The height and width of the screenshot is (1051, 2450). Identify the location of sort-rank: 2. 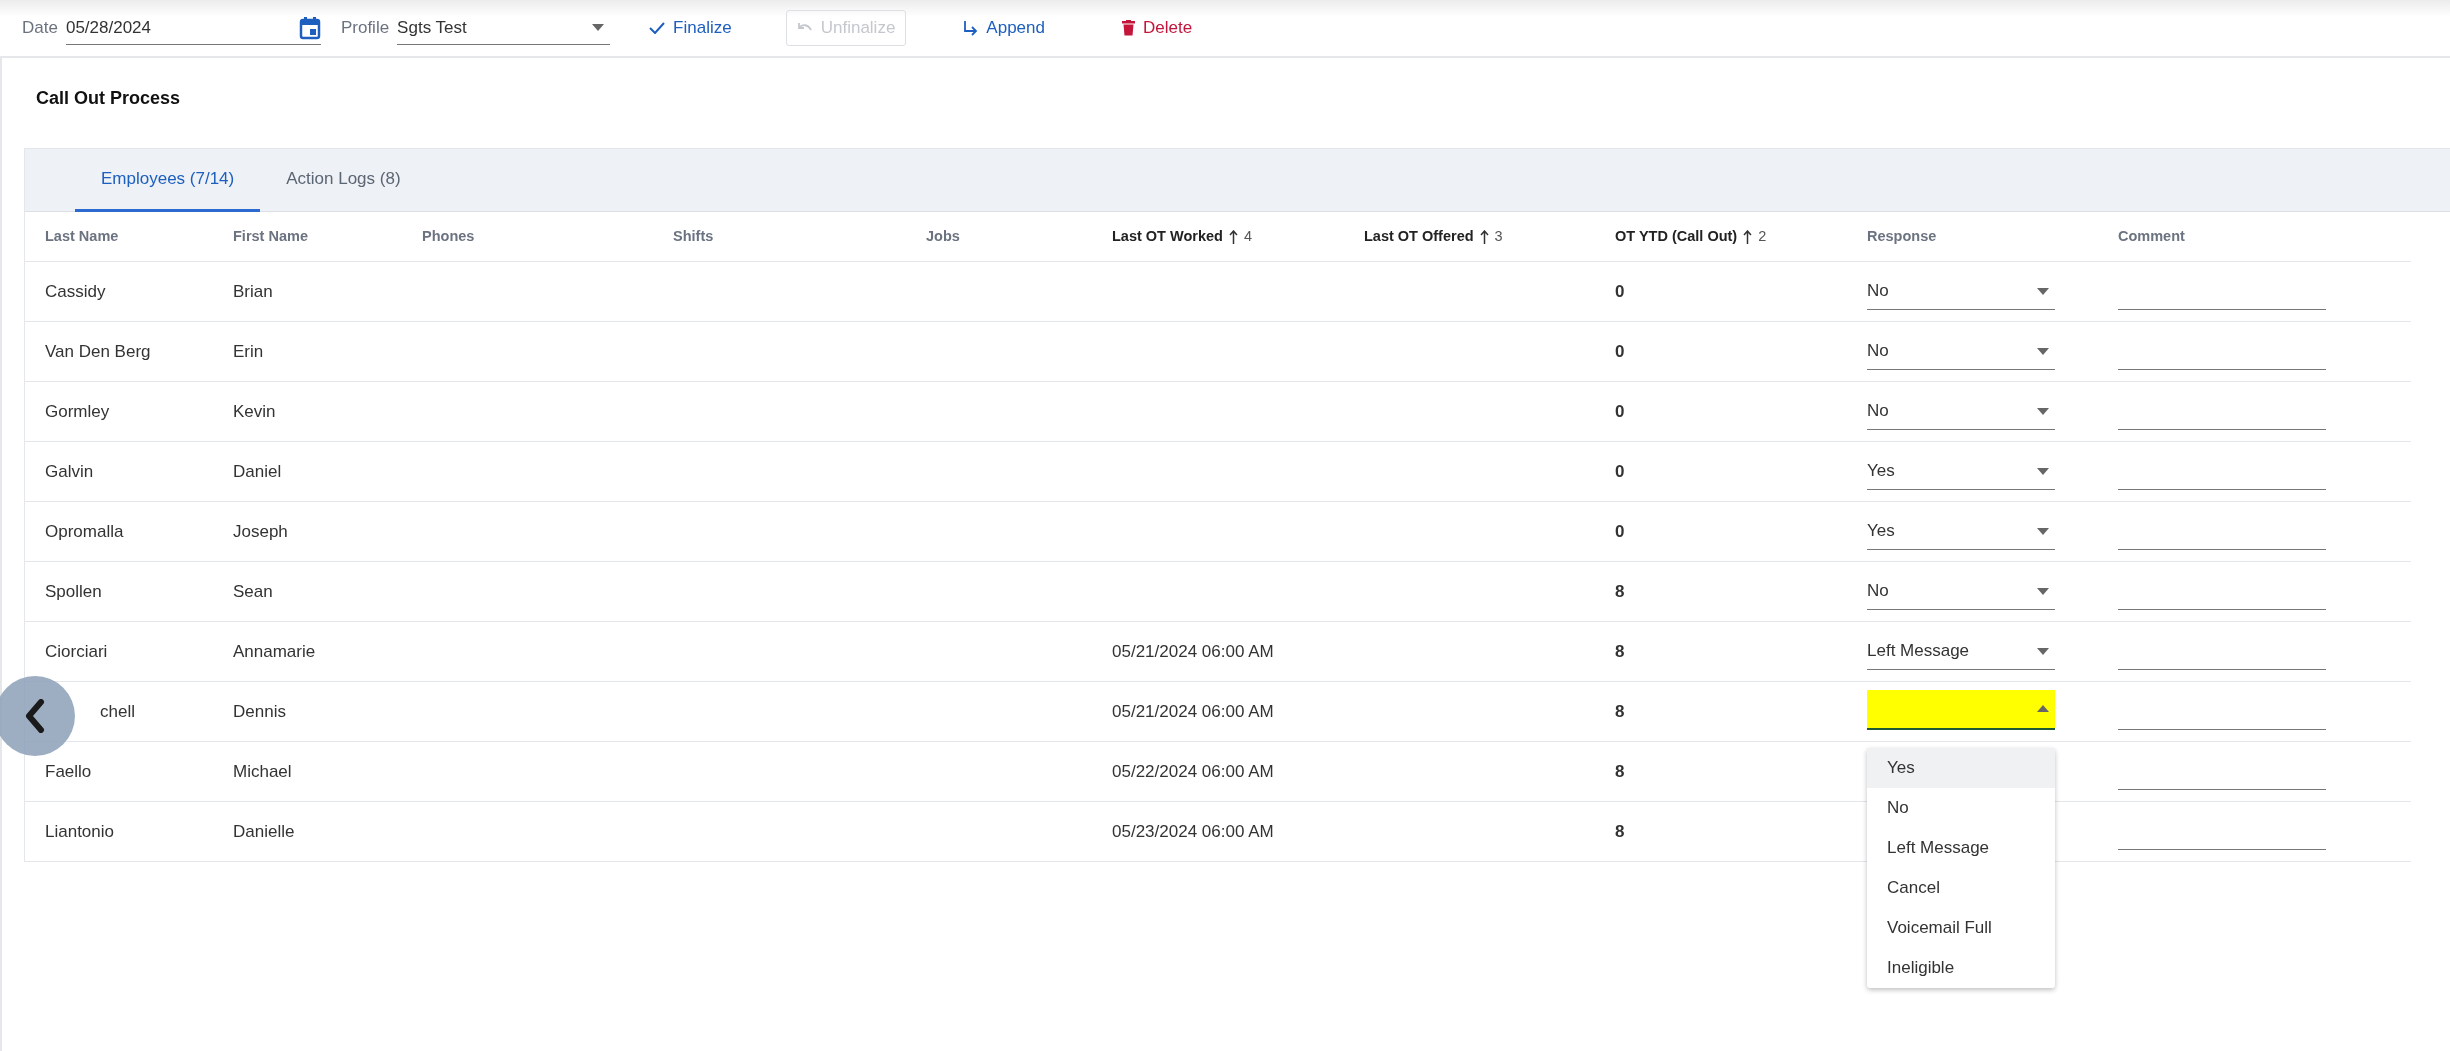
(1762, 236).